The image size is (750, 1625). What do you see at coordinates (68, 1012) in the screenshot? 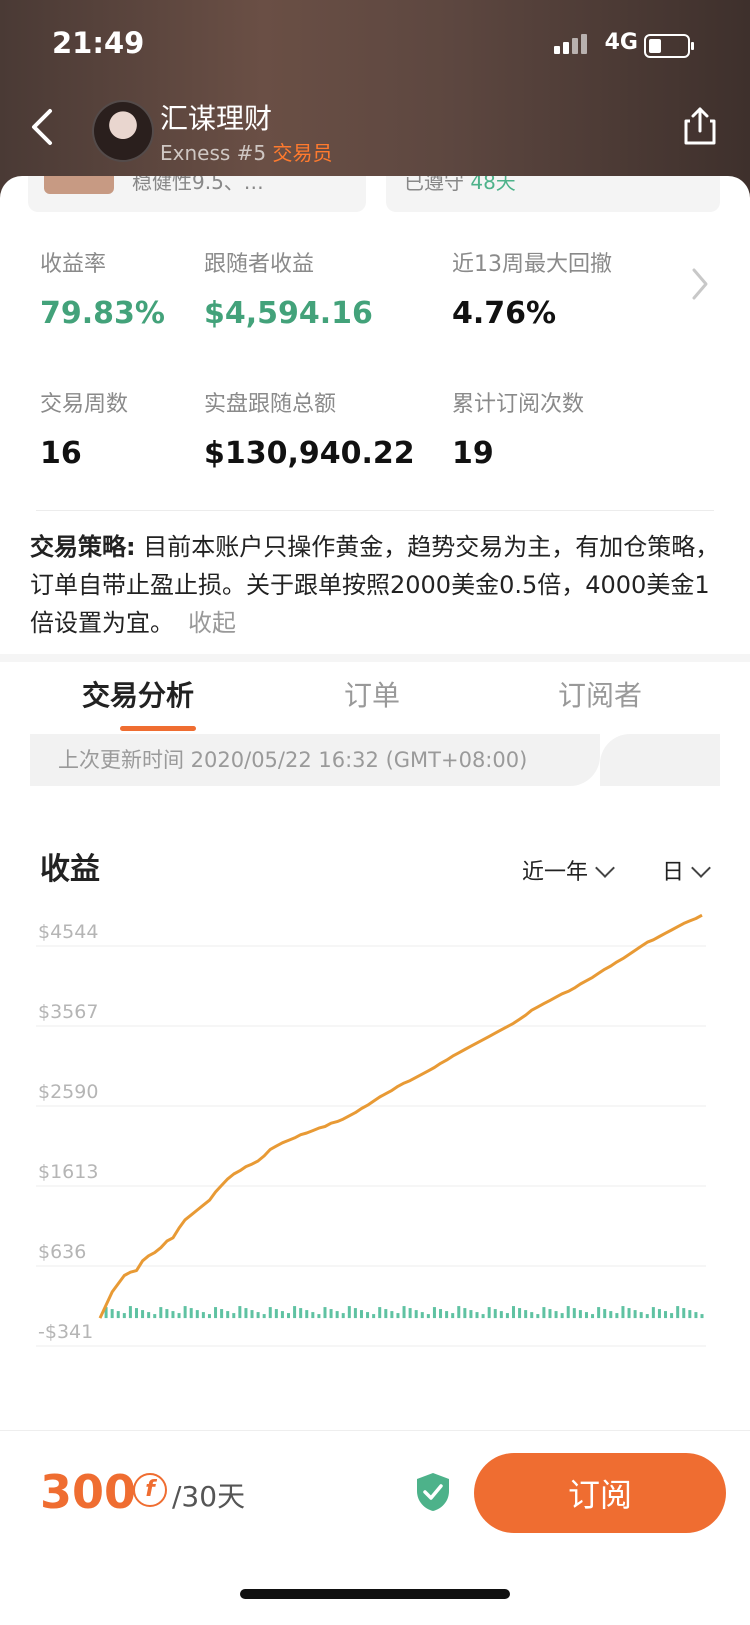
I see `y-tick-label: $3567` at bounding box center [68, 1012].